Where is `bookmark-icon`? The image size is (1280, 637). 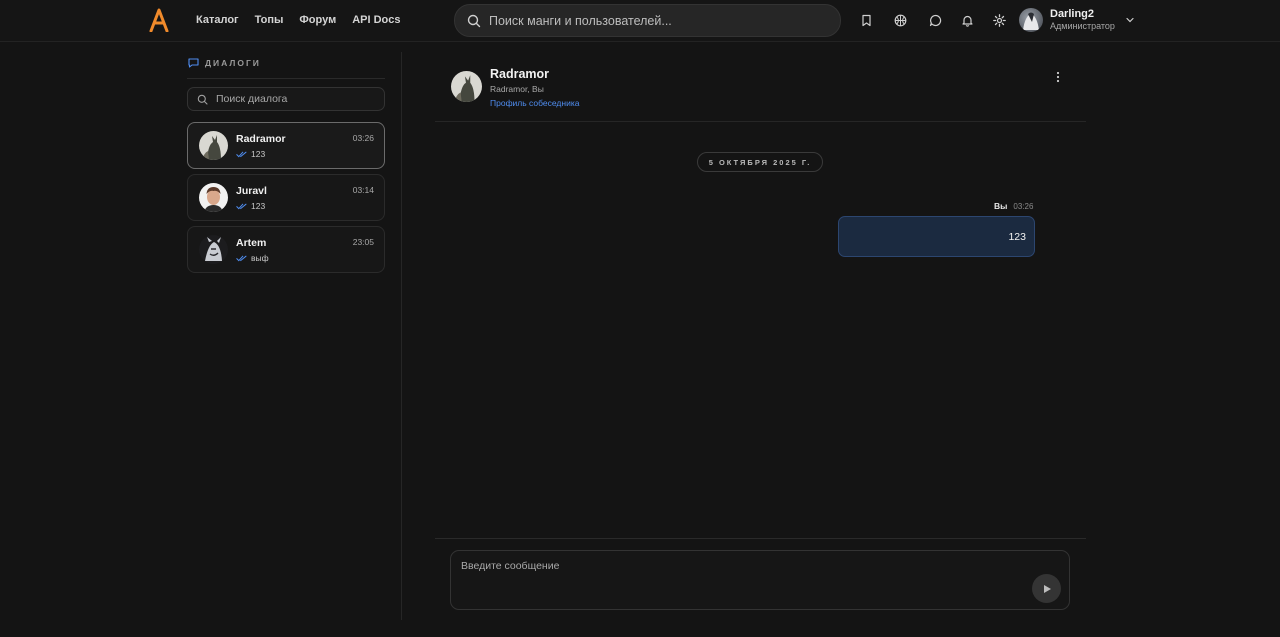
bookmark-icon is located at coordinates (866, 20).